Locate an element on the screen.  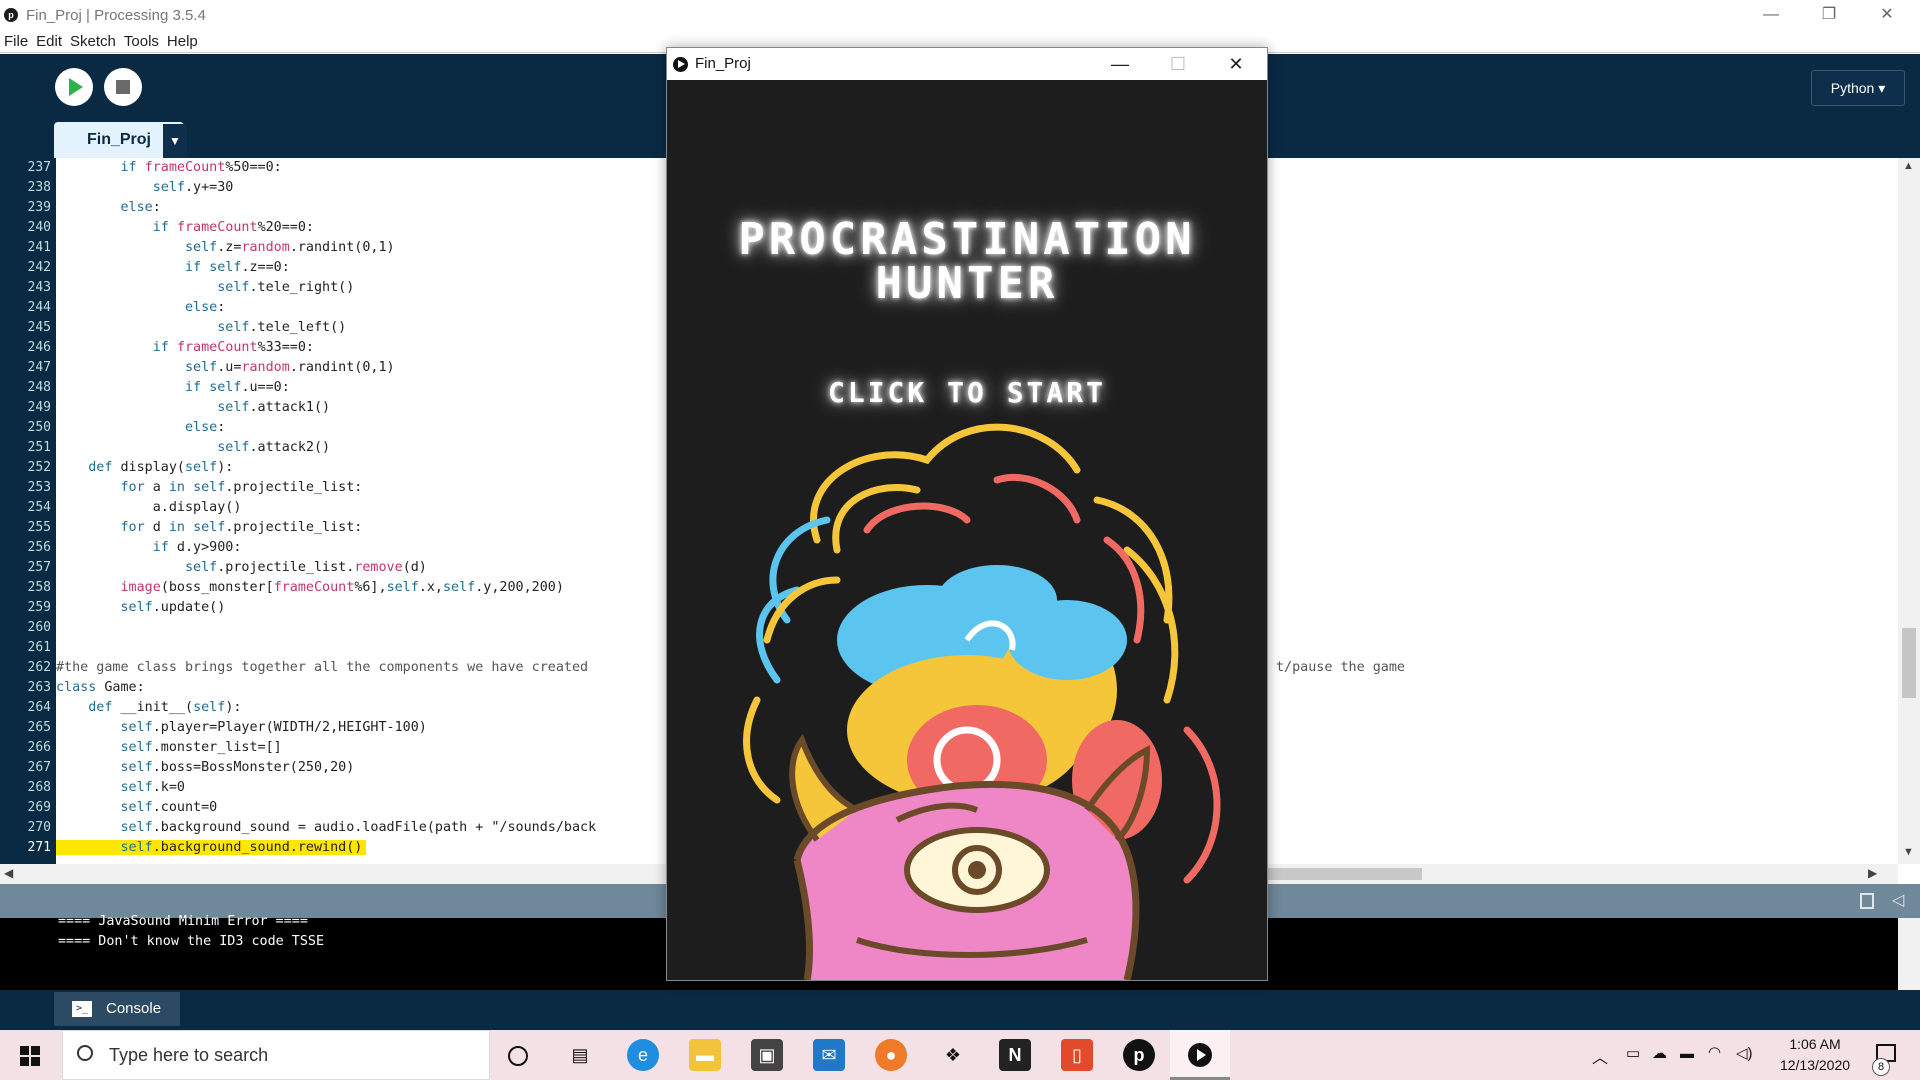
sketch-close-button: ✕ is located at coordinates (1236, 64).